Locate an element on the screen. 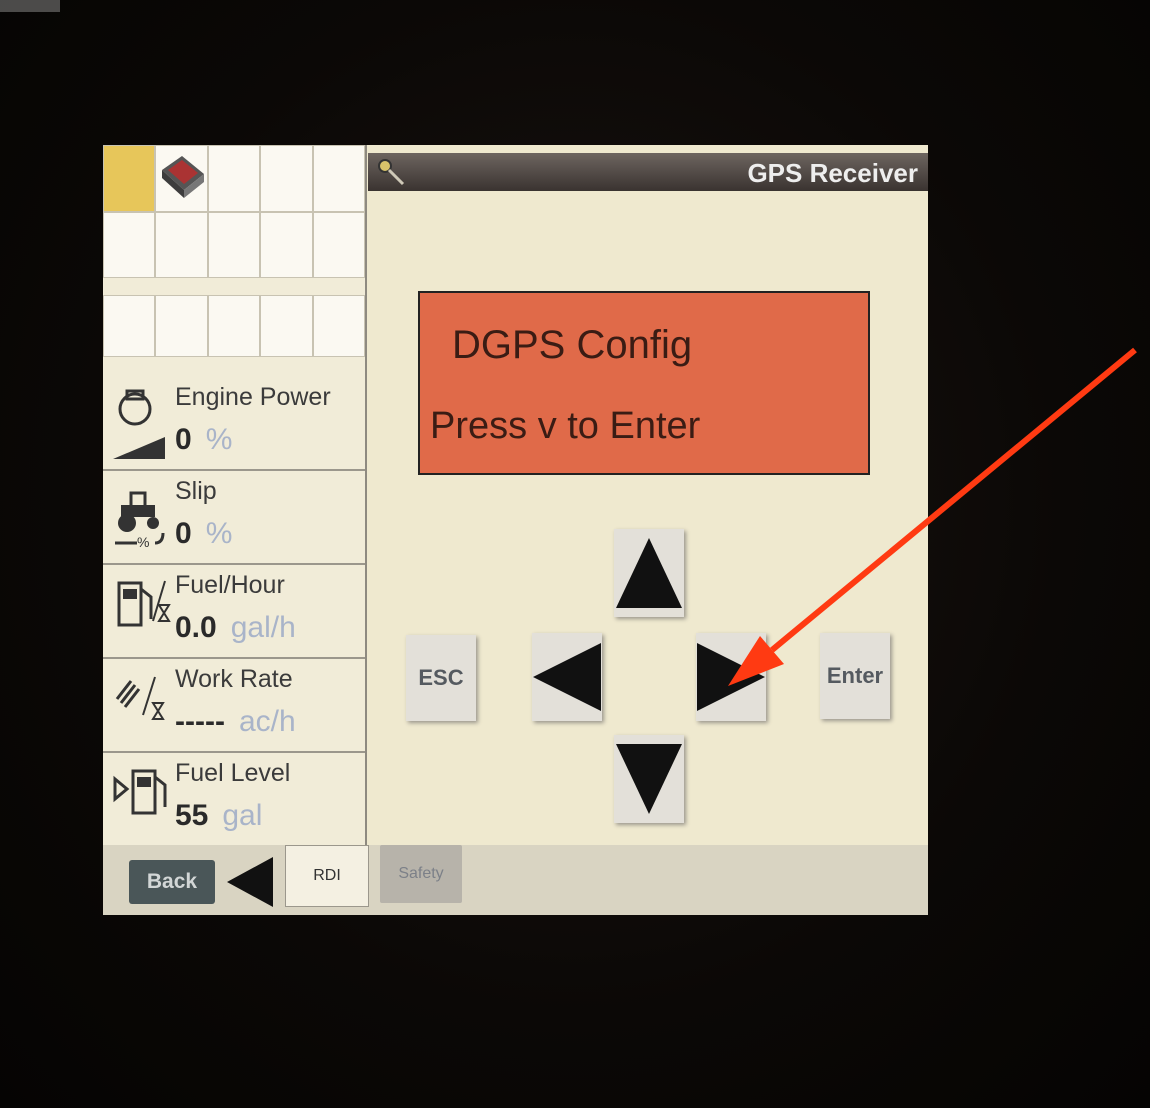 Image resolution: width=1150 pixels, height=1108 pixels. back-button: Back is located at coordinates (172, 882).